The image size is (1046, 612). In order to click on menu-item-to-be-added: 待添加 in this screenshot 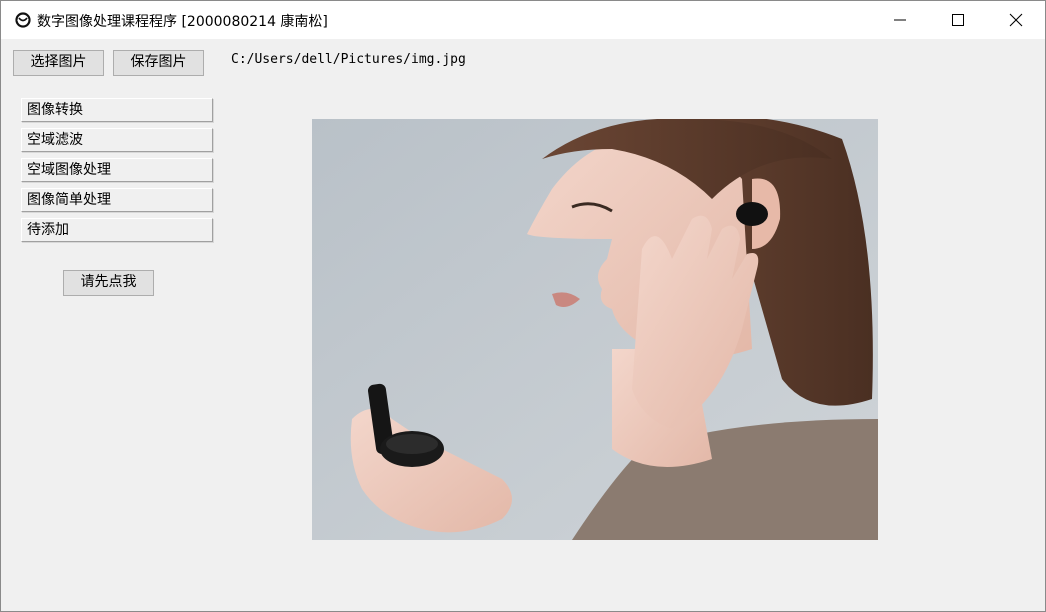, I will do `click(117, 230)`.